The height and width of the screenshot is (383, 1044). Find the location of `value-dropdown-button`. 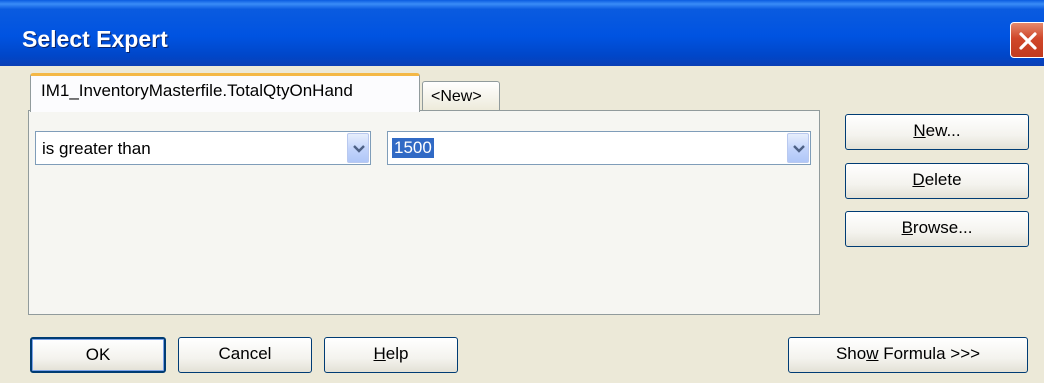

value-dropdown-button is located at coordinates (798, 148).